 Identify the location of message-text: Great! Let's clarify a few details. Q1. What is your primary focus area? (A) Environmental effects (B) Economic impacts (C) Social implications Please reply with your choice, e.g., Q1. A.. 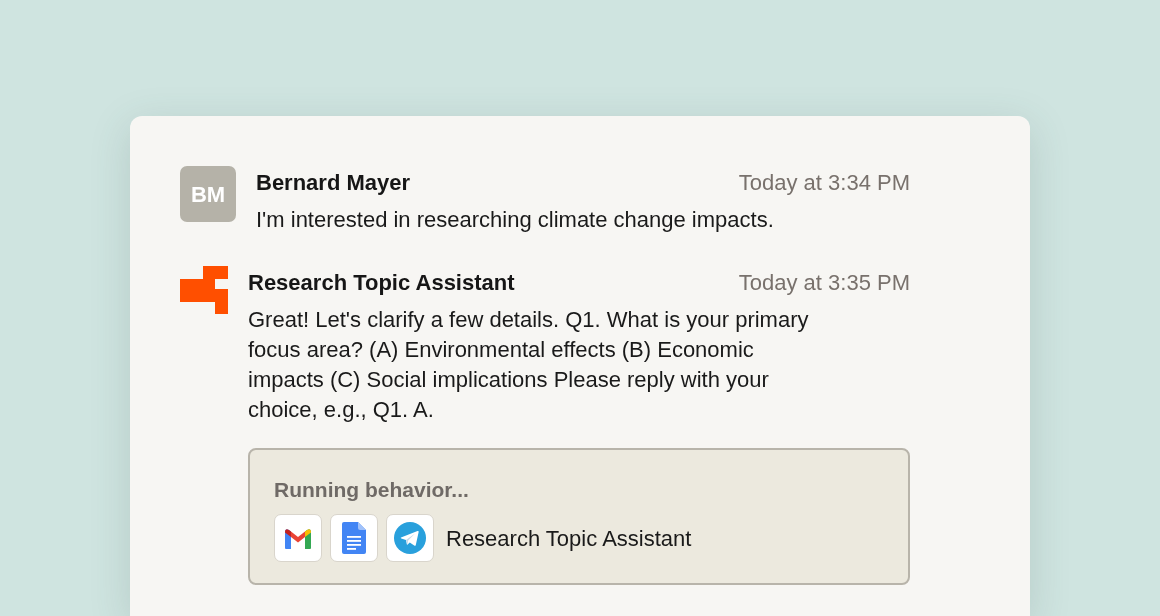
(529, 365).